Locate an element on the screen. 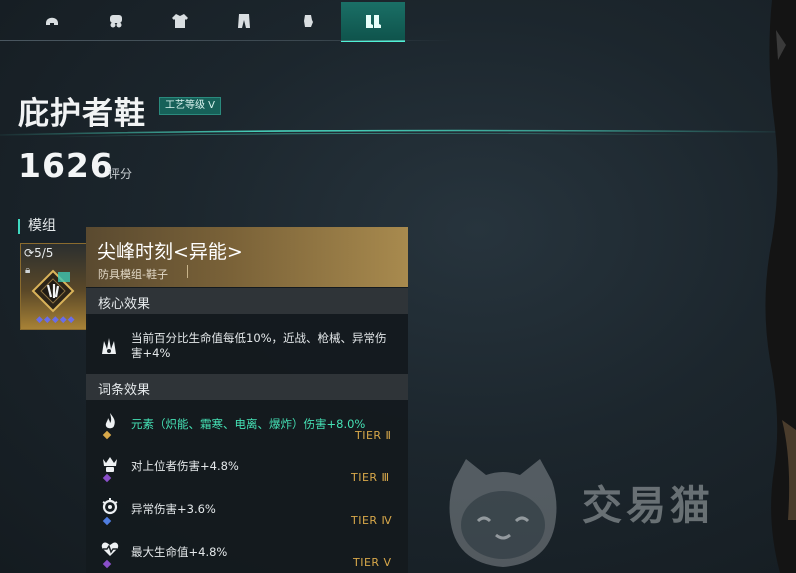 This screenshot has height=573, width=796. affix-text: 对上位者伤害+4.8% is located at coordinates (185, 466).